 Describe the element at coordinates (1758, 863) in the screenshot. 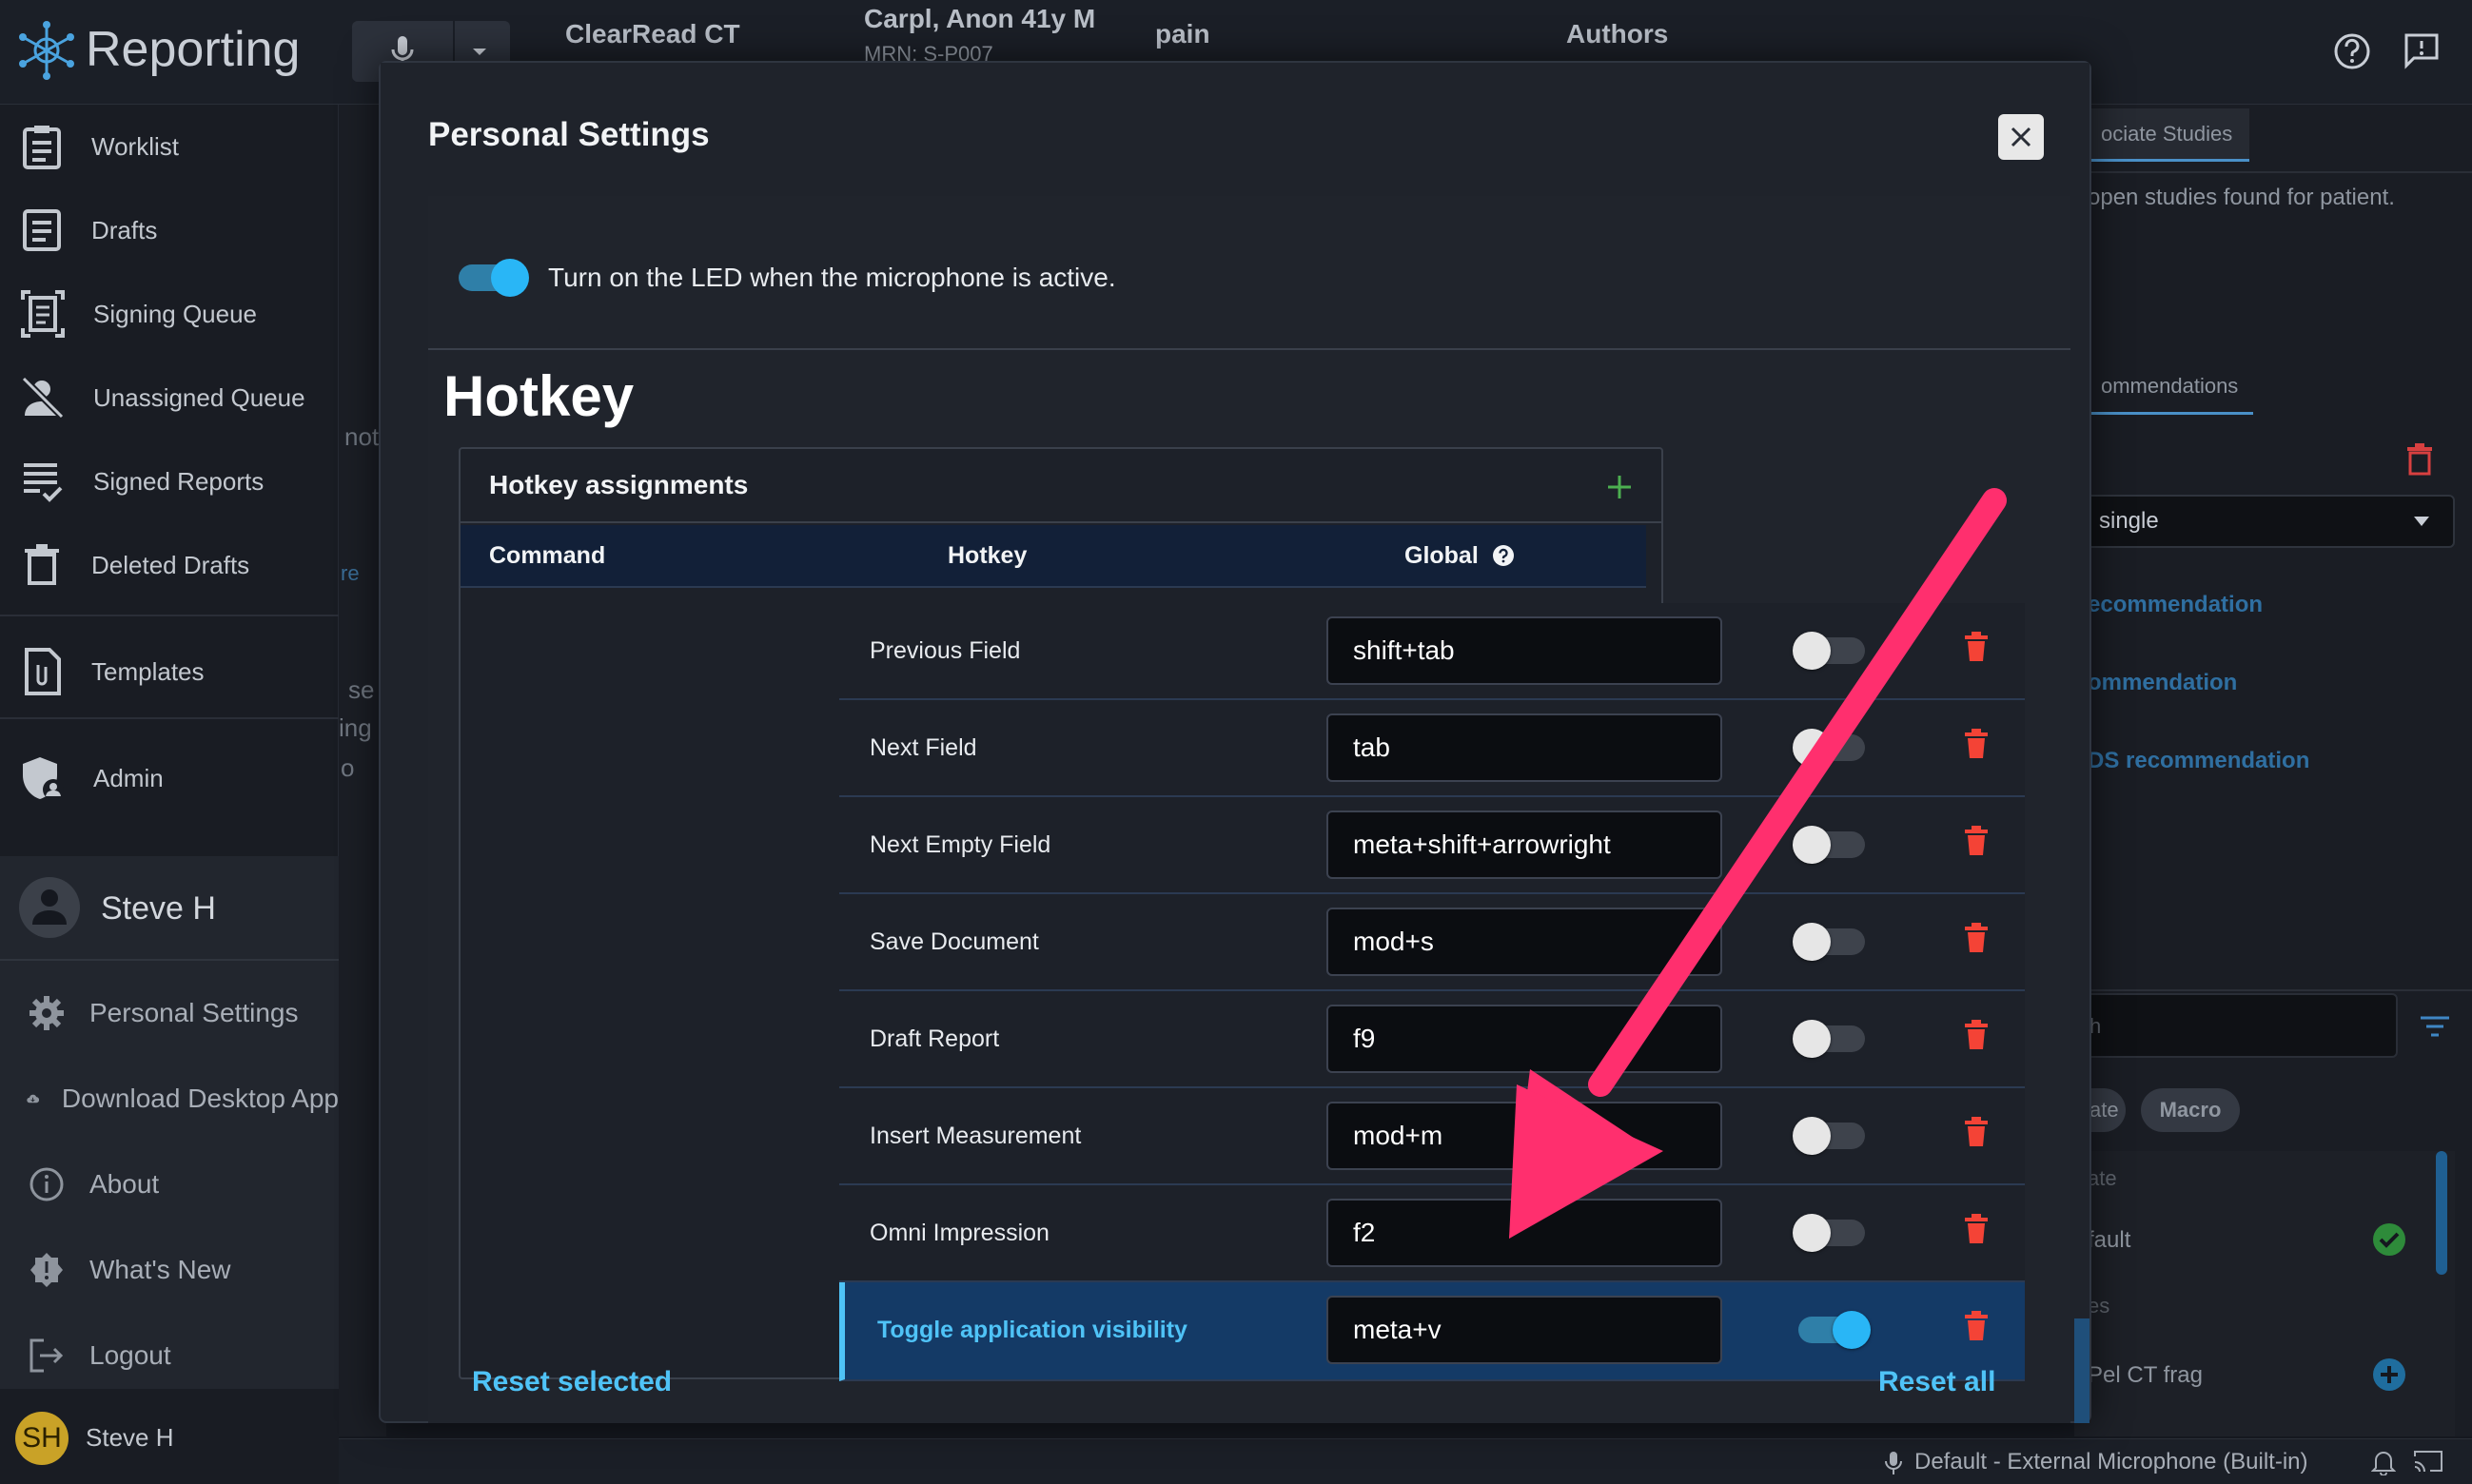

I see `annotation-arrow` at that location.